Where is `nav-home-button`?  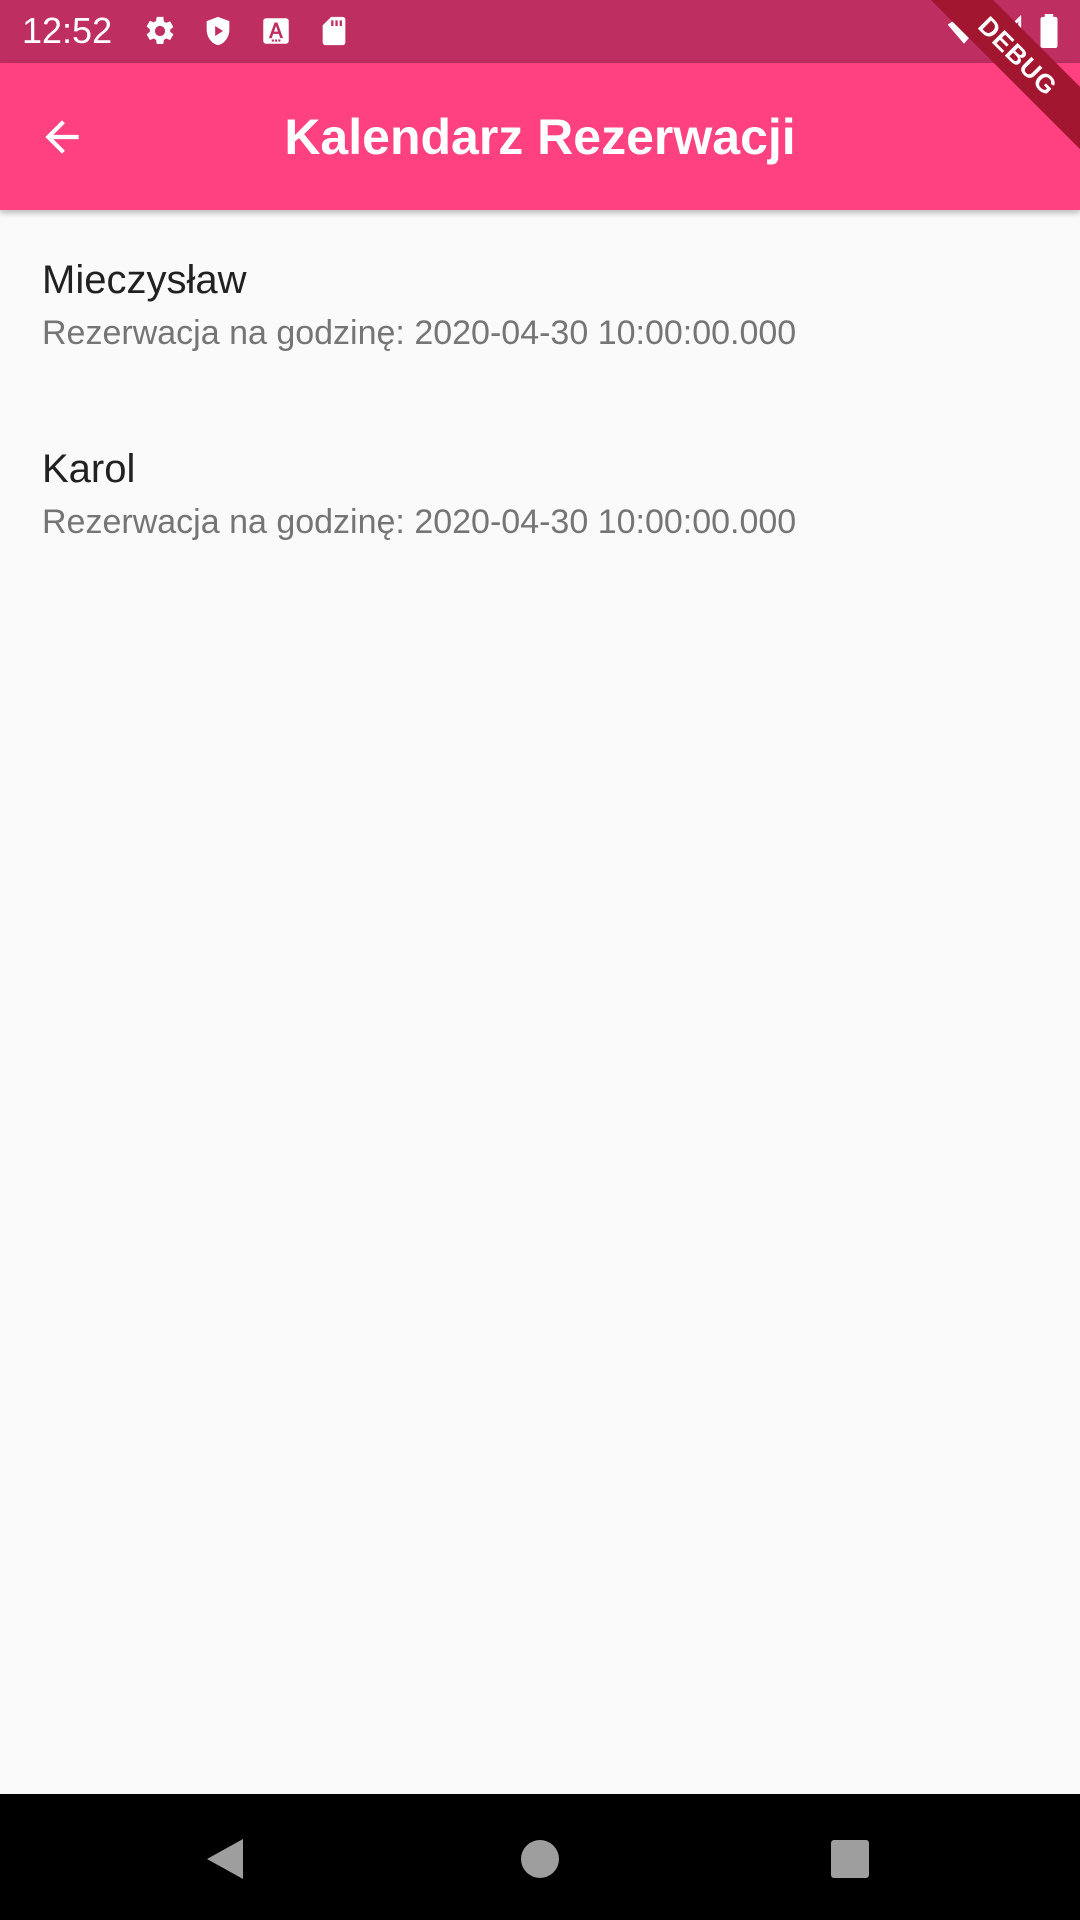
nav-home-button is located at coordinates (540, 1859).